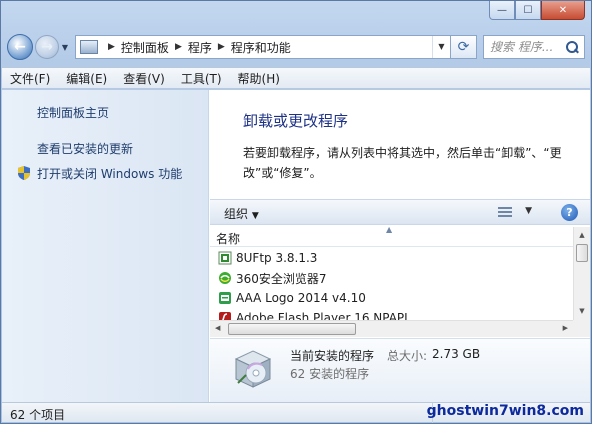 This screenshot has width=592, height=424. What do you see at coordinates (301, 298) in the screenshot?
I see `program-name: AAA Logo 2014 v4.10` at bounding box center [301, 298].